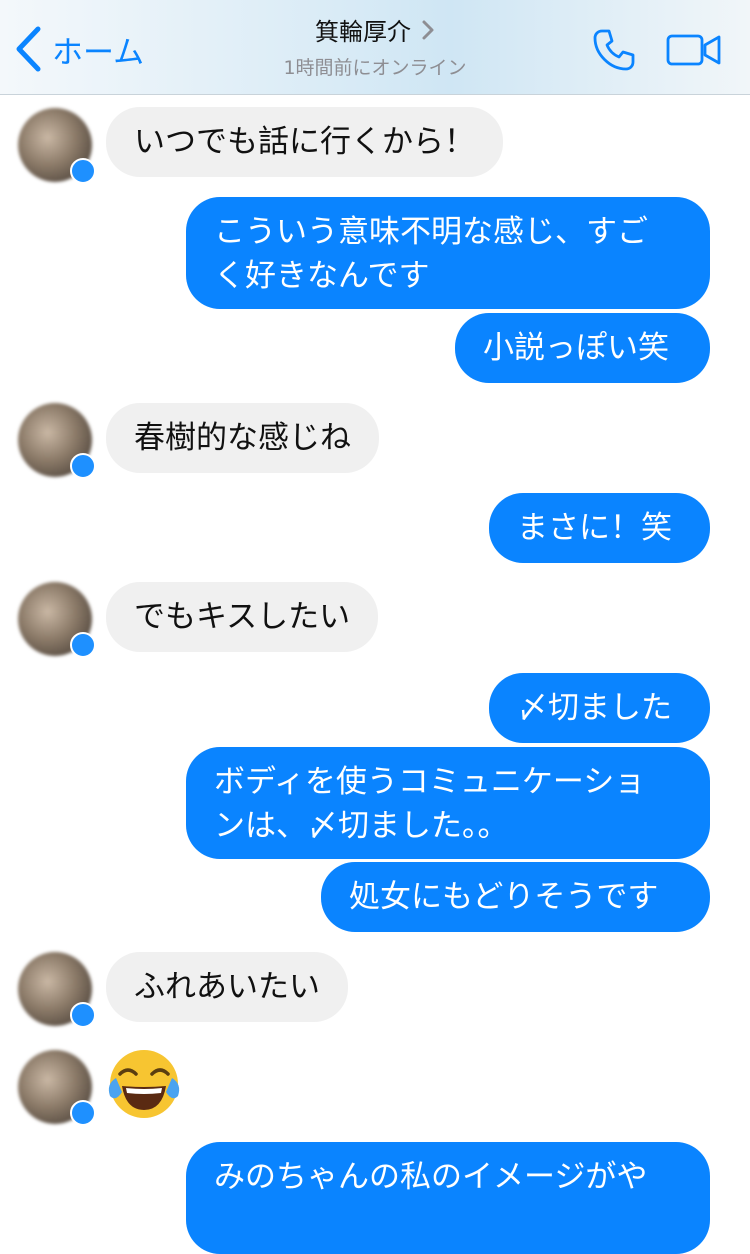 This screenshot has height=1254, width=750. I want to click on contact-title-button: 箕輪厚介, so click(375, 29).